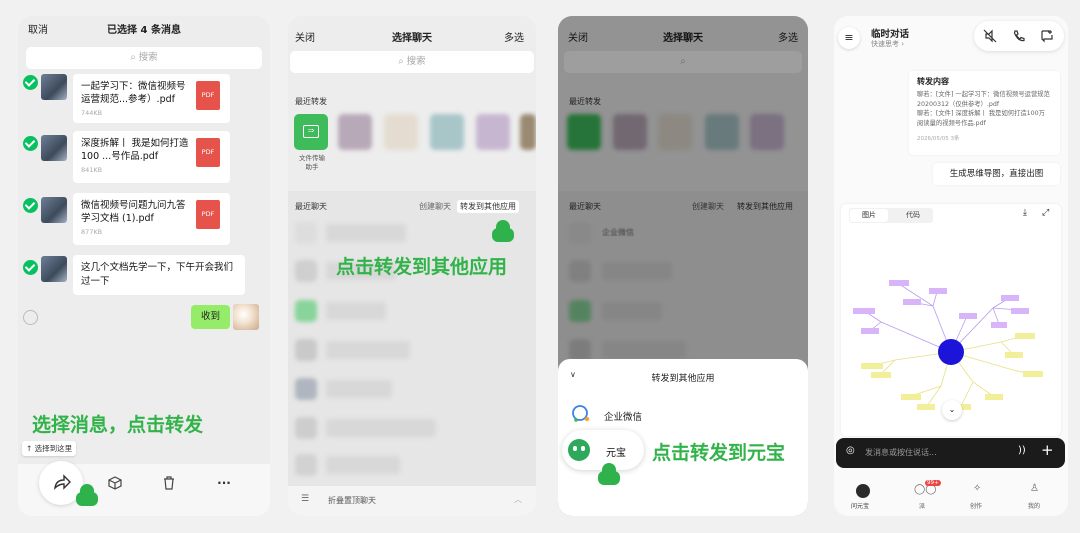 This screenshot has width=1080, height=533. I want to click on nav-item-pai: 派, so click(922, 505).